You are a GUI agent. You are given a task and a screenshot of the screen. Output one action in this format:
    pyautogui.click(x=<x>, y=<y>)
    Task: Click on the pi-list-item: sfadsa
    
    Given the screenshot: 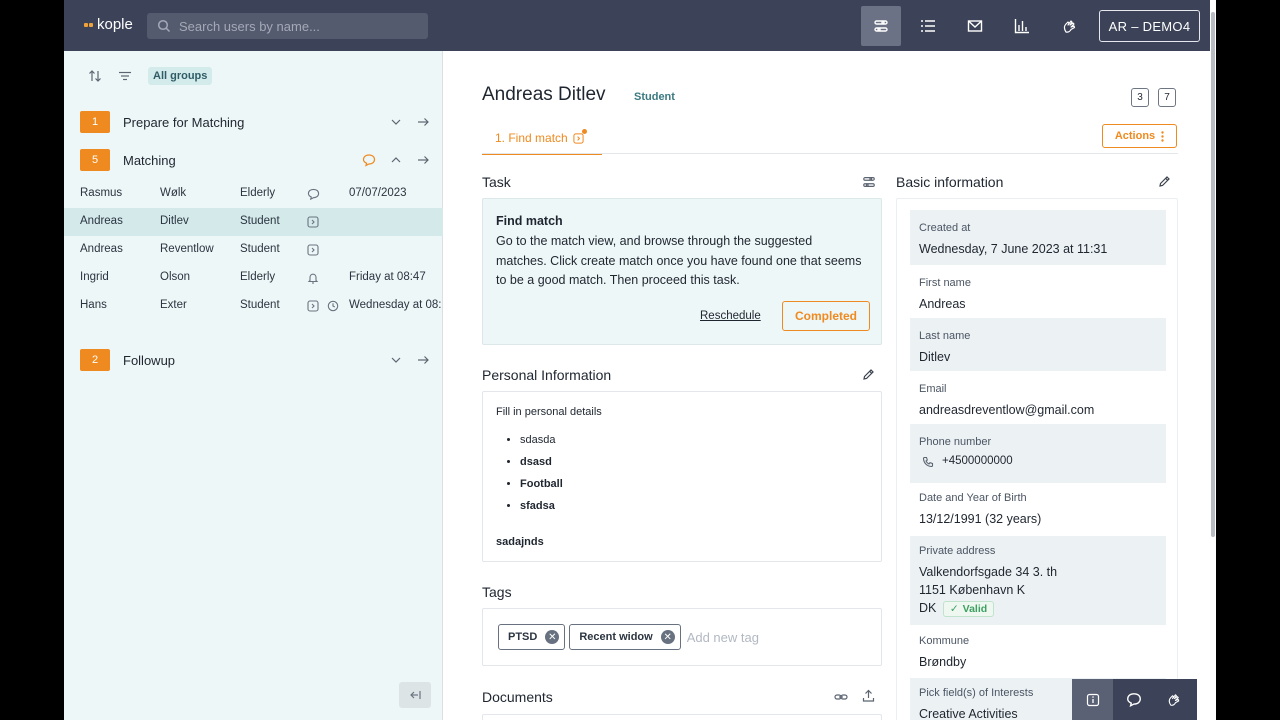 What is the action you would take?
    pyautogui.click(x=541, y=510)
    